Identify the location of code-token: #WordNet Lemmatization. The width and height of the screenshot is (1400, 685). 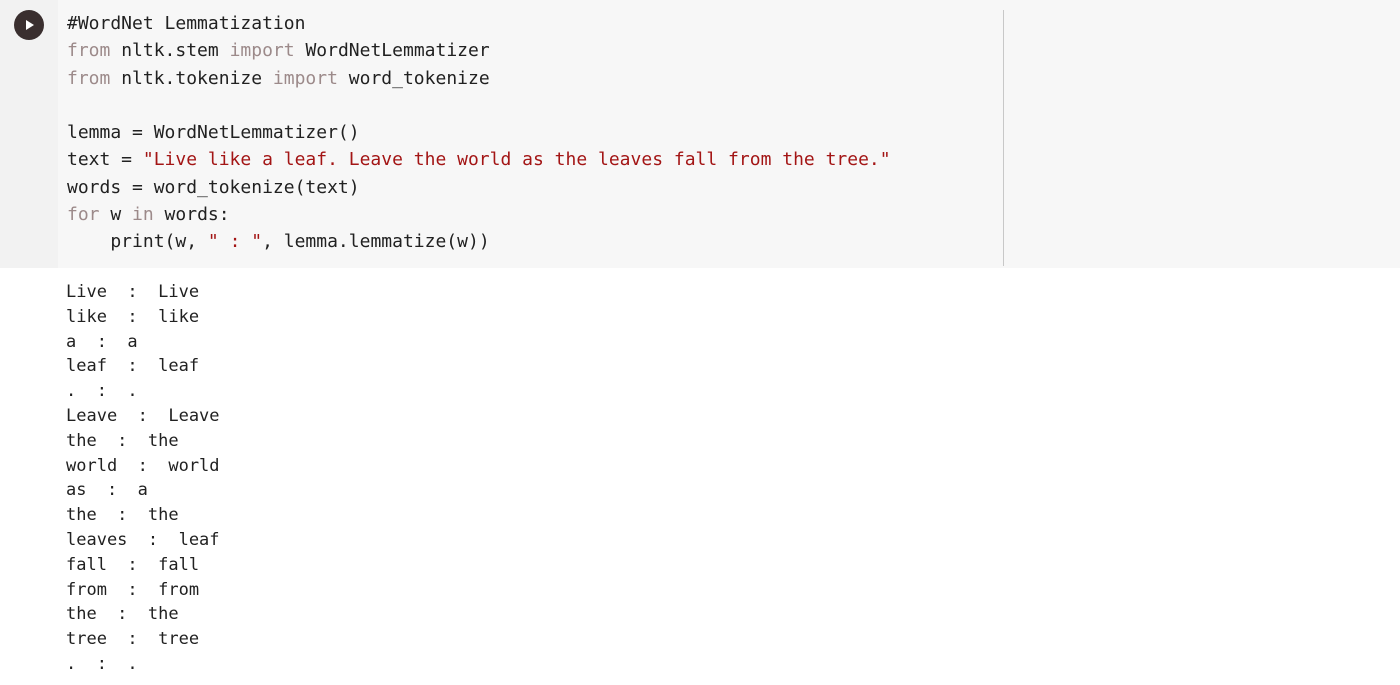
(186, 23).